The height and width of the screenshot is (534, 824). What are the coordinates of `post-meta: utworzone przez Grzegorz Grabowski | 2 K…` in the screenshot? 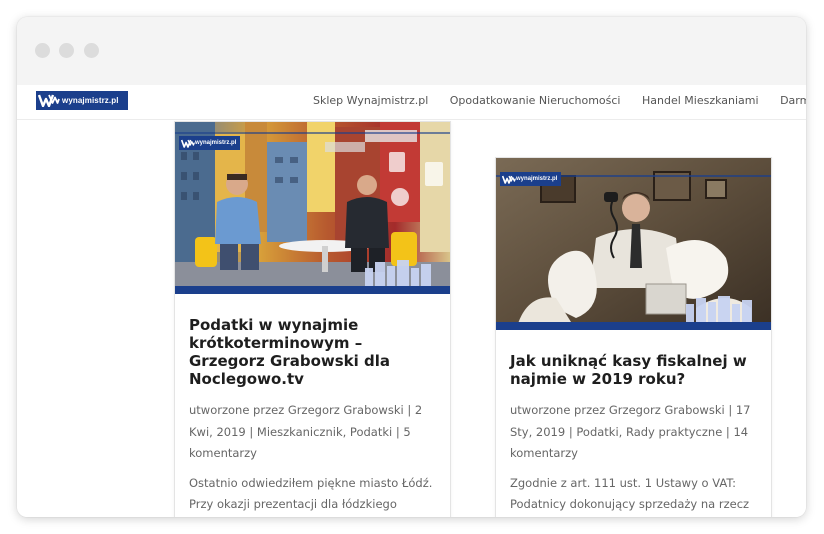 It's located at (306, 431).